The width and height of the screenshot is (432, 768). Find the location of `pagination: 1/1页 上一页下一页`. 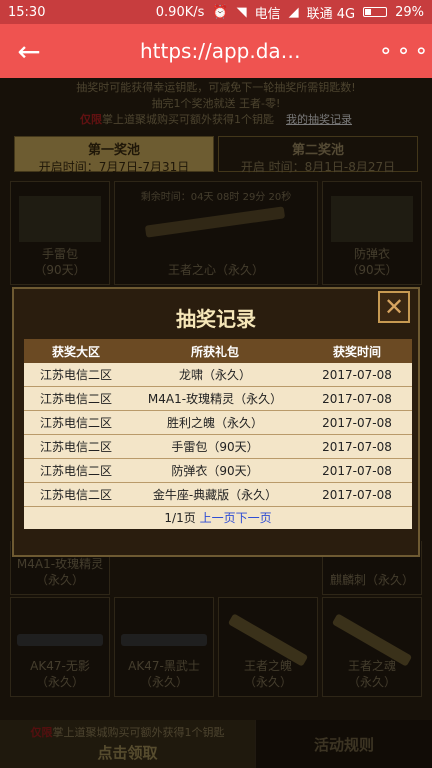

pagination: 1/1页 上一页下一页 is located at coordinates (218, 518).